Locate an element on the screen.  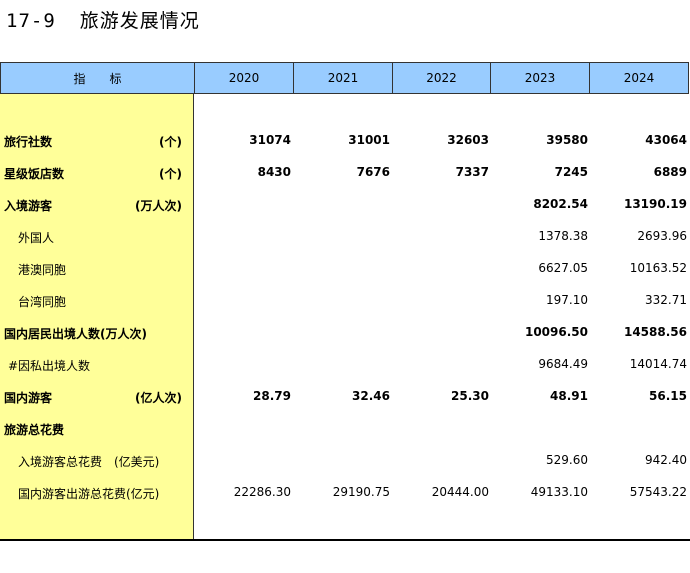
table-row: 港澳同胞 6627.05 10163.52 is located at coordinates (345, 270).